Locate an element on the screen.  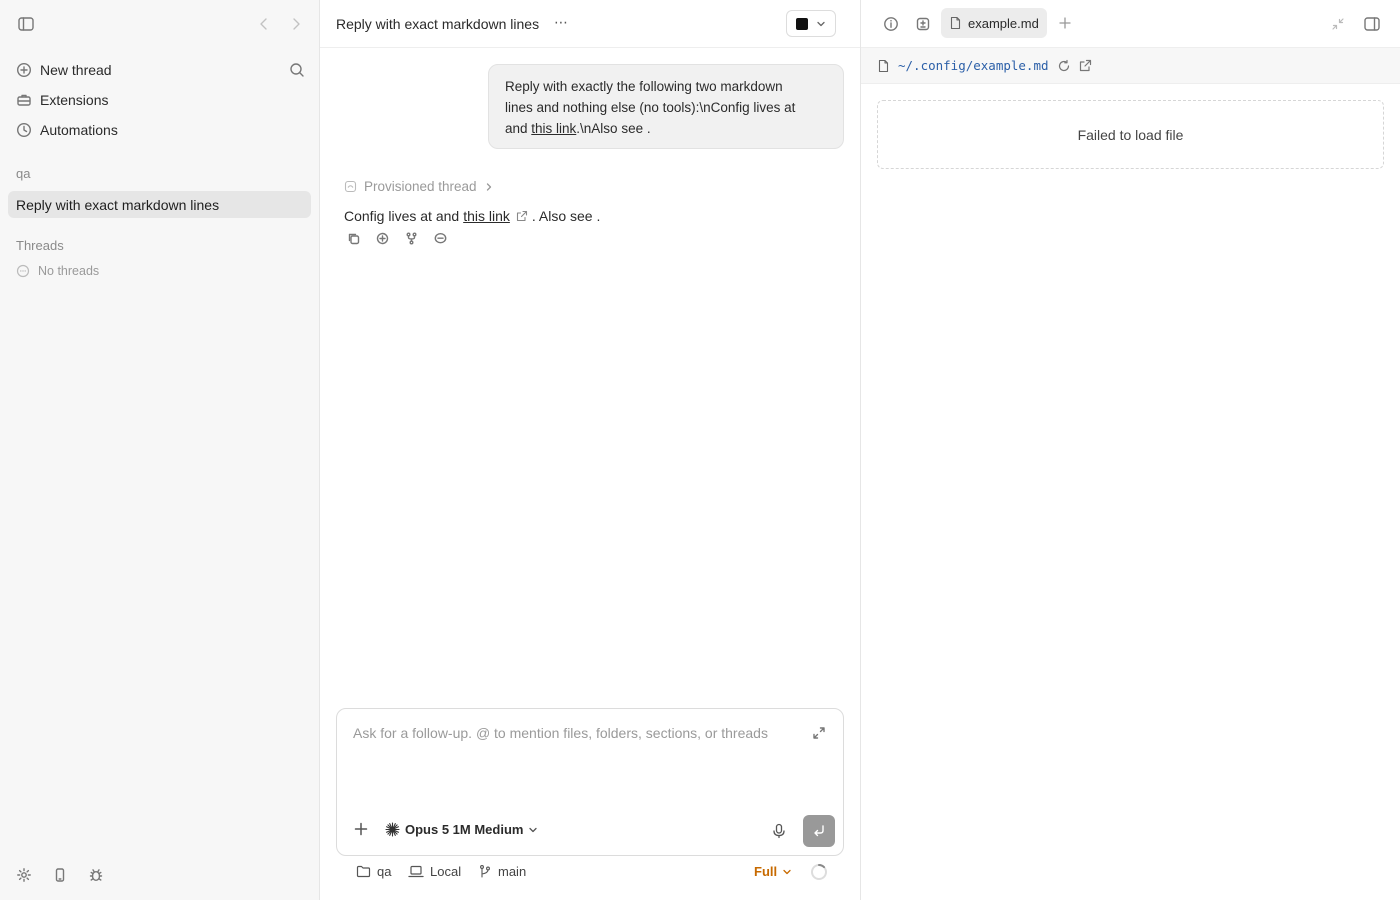
chat-bubble-icon is located at coordinates (440, 238).